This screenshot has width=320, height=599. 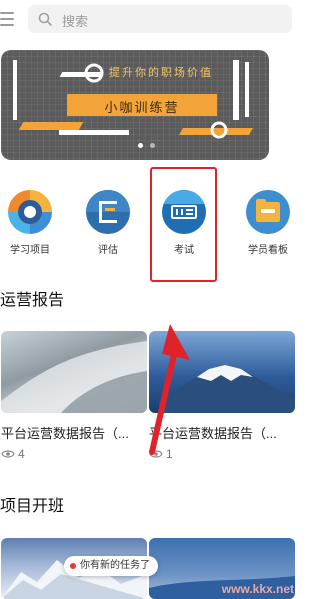 I want to click on evaluation-icon, so click(x=108, y=212).